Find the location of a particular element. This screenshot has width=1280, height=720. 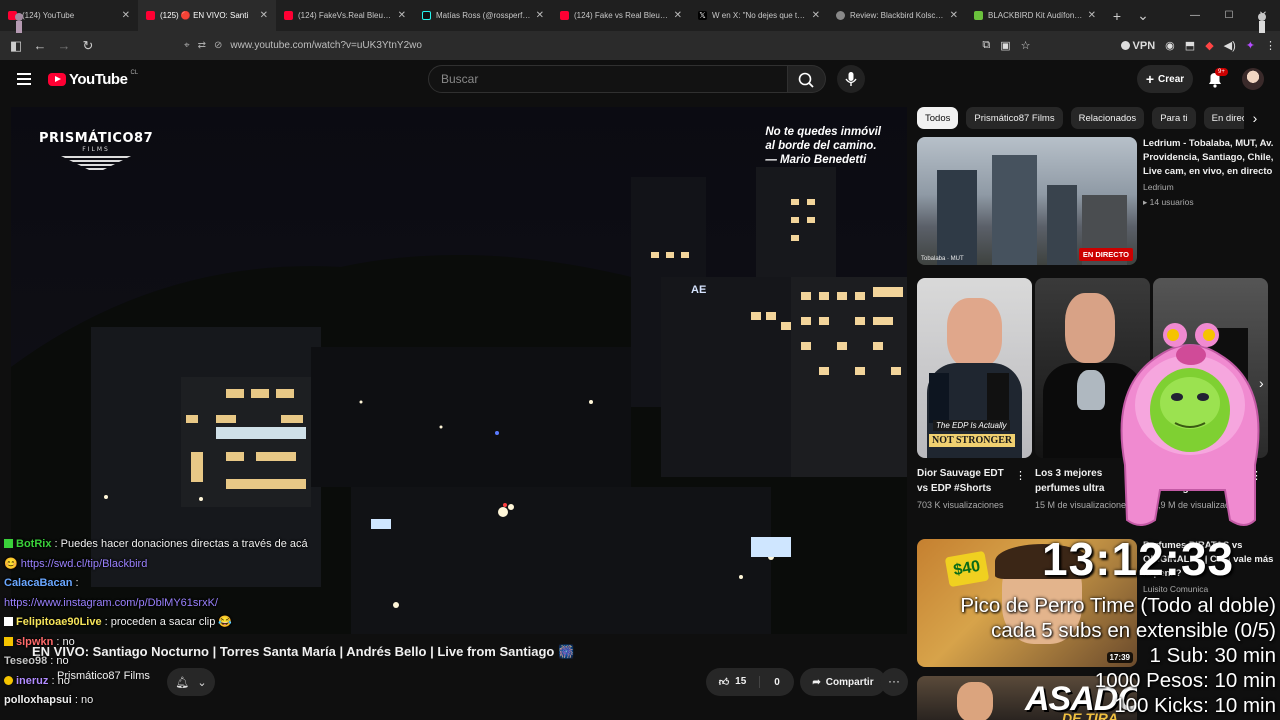

chat-message: ineruz : no is located at coordinates (164, 682).